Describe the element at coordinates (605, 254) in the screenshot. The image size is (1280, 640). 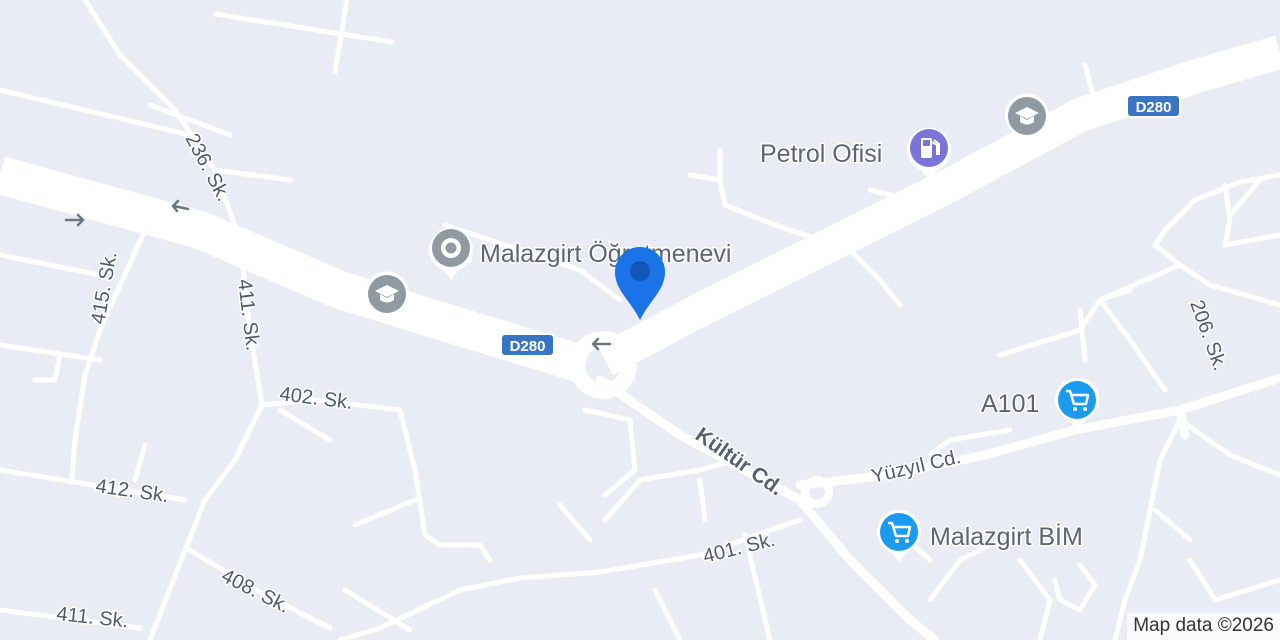
I see `poi-label-malazgirt-ogretmenevi: Malazgirt Öğretmenevi` at that location.